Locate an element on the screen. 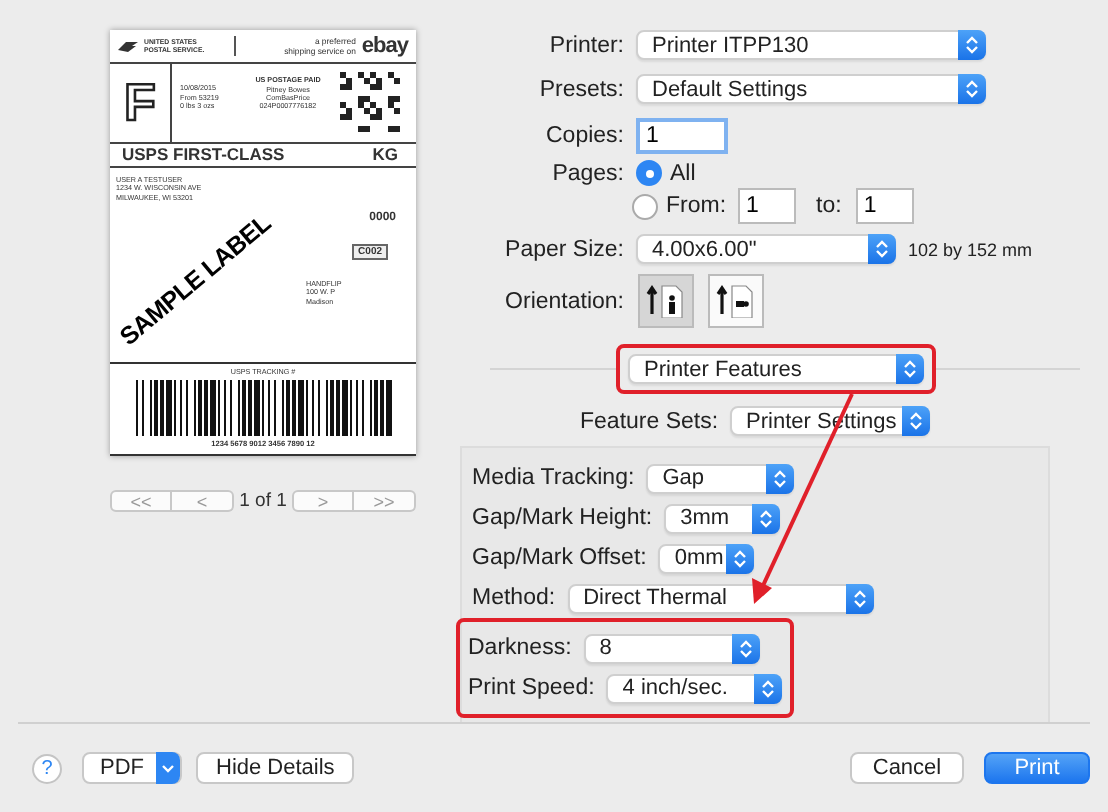 The height and width of the screenshot is (812, 1108). eagle-logo-icon is located at coordinates (128, 46).